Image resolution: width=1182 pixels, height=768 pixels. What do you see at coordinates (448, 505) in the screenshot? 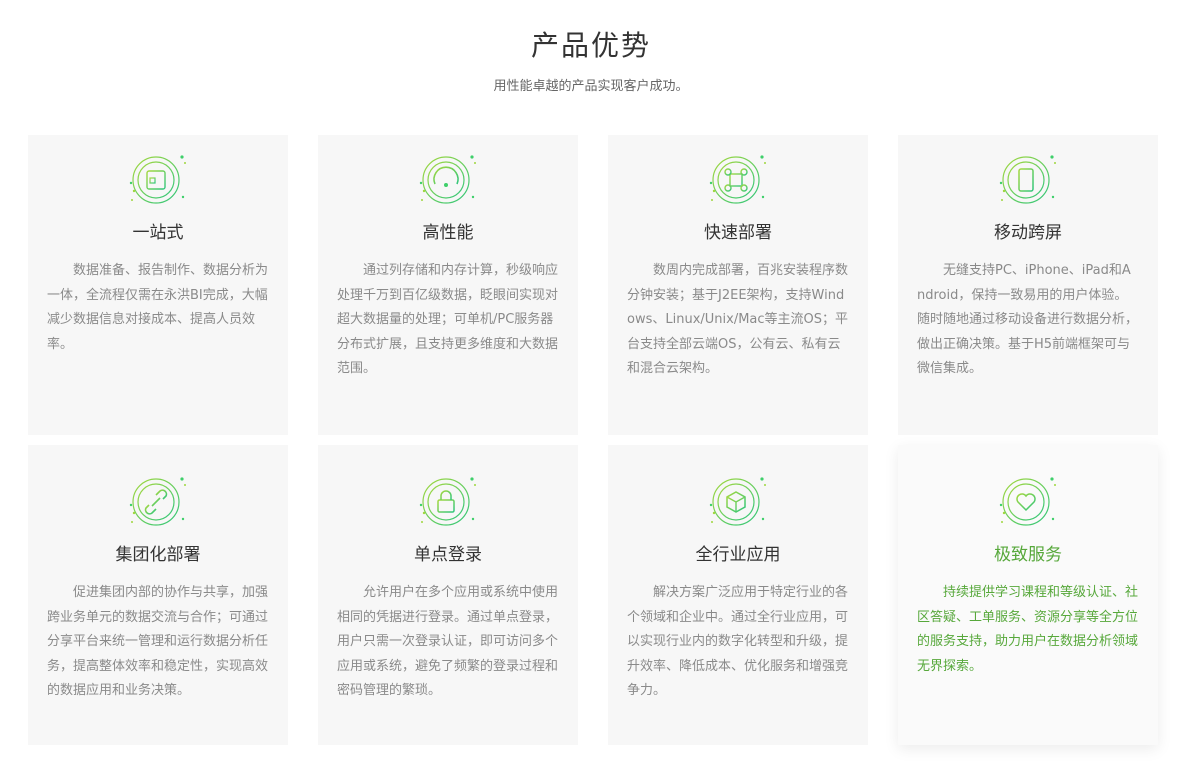
I see `lock-icon` at bounding box center [448, 505].